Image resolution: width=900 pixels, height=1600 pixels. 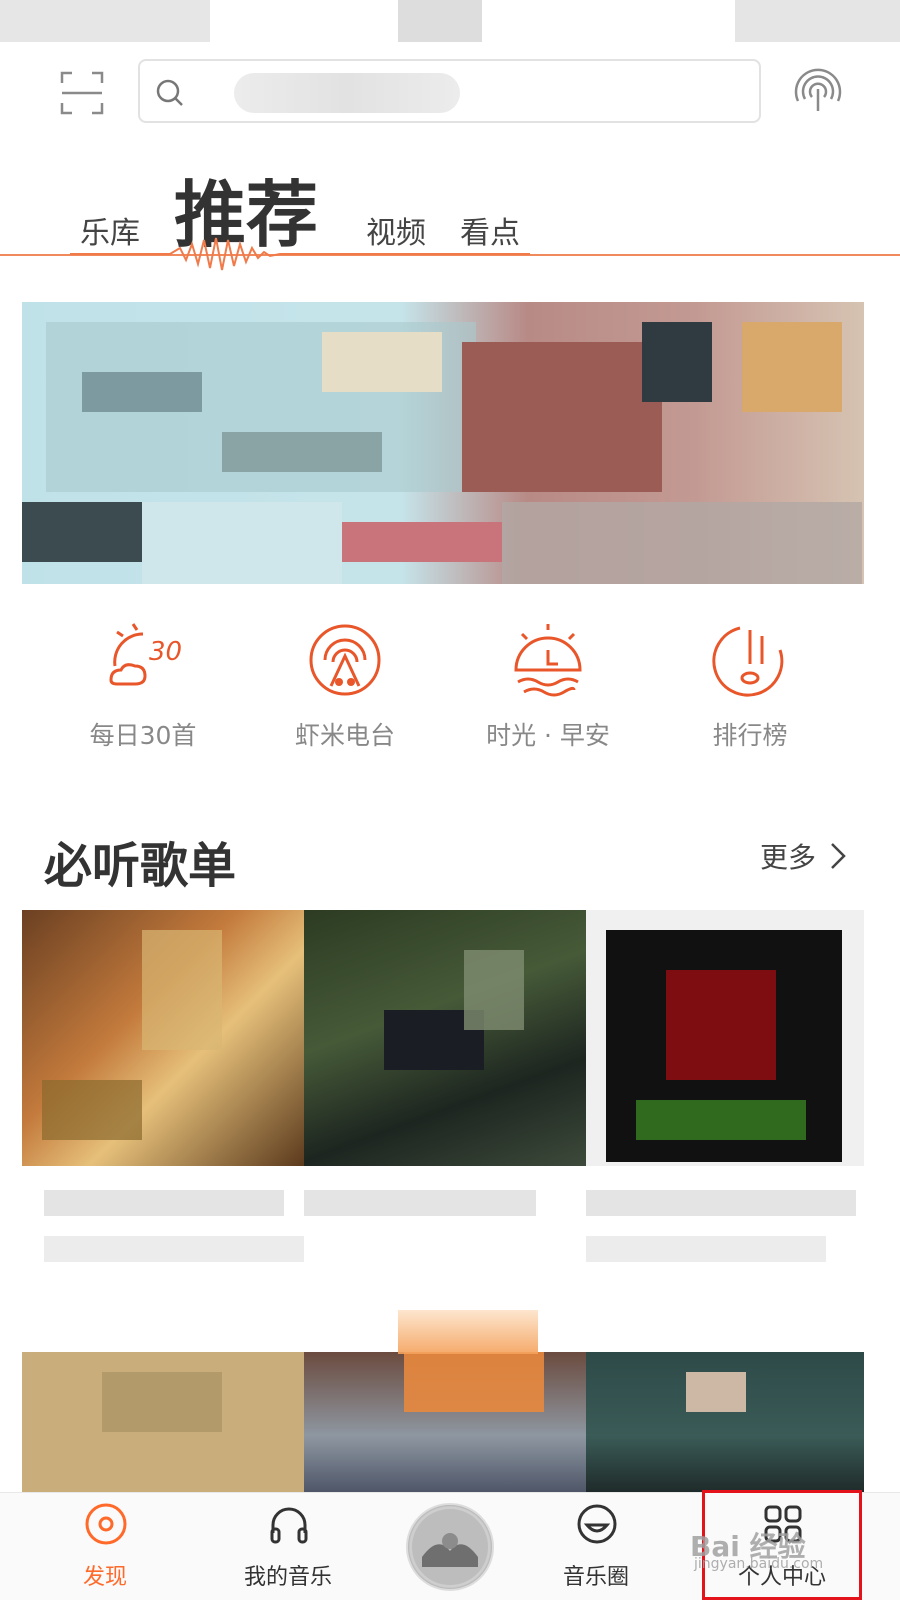 I want to click on nav-label: 我的音乐, so click(x=287, y=1577).